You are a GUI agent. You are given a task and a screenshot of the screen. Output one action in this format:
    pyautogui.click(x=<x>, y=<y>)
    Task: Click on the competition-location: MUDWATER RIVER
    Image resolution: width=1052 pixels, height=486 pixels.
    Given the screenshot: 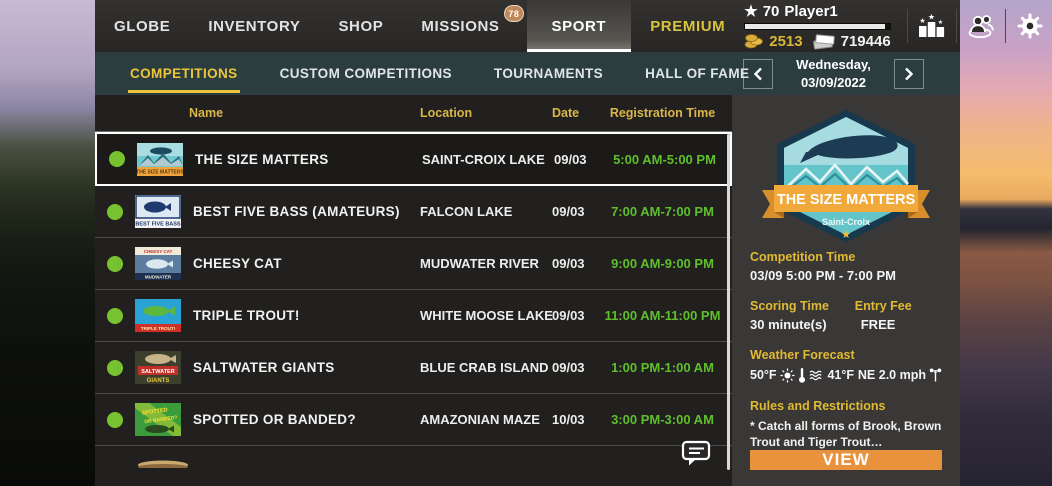 What is the action you would take?
    pyautogui.click(x=479, y=263)
    